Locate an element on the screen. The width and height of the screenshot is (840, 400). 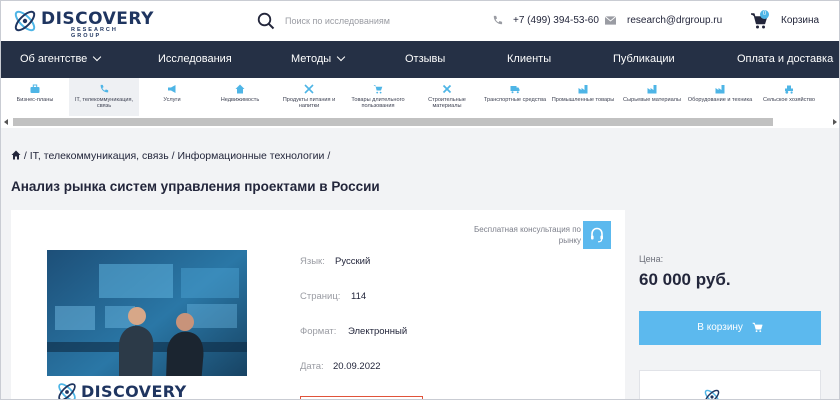
scrollbar-thumb is located at coordinates (393, 122).